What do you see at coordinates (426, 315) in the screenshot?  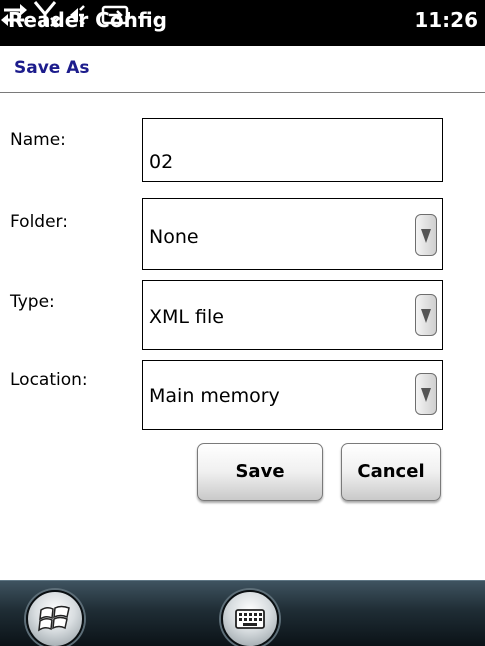 I see `type-dropdown-arrow-icon` at bounding box center [426, 315].